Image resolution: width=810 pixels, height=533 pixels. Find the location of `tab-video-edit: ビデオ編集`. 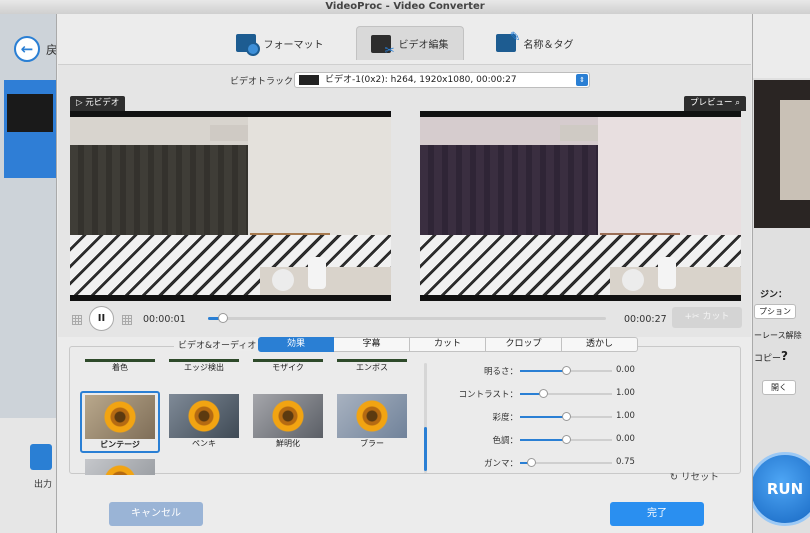

tab-video-edit: ビデオ編集 is located at coordinates (409, 43).